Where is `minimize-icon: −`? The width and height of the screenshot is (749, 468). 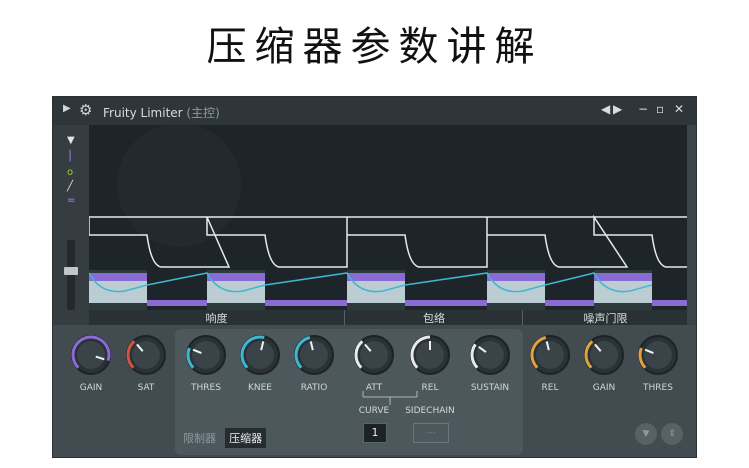 minimize-icon: − is located at coordinates (643, 109).